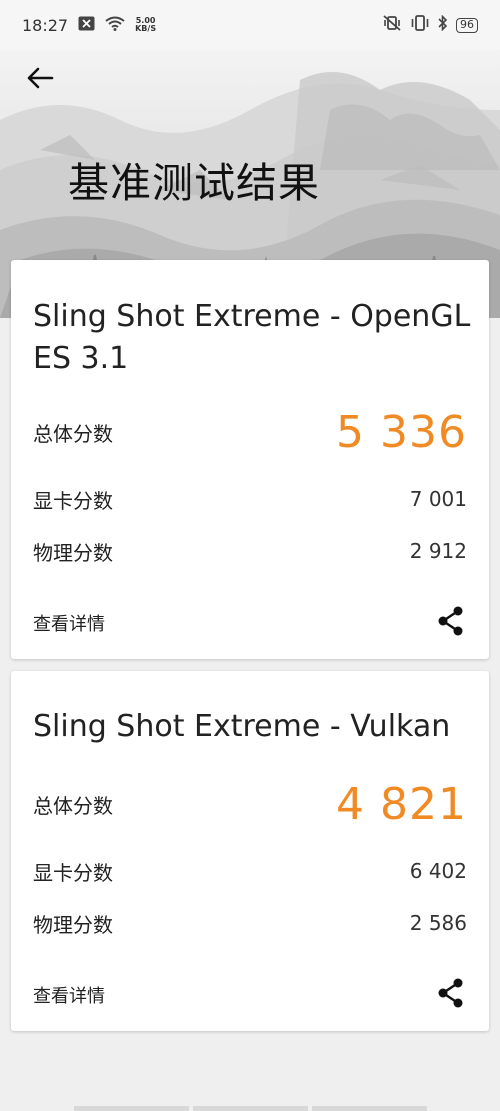  I want to click on physics-score-value: 2 912, so click(438, 551).